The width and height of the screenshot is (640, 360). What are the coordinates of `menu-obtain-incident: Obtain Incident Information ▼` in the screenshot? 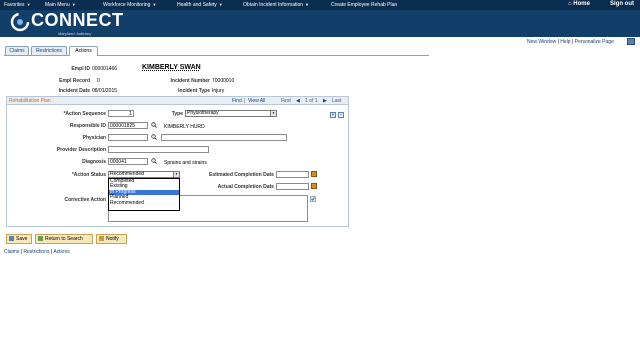 It's located at (276, 5).